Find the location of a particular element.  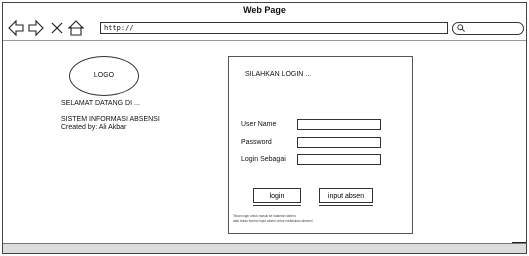

window-title: Web Page is located at coordinates (264, 10).